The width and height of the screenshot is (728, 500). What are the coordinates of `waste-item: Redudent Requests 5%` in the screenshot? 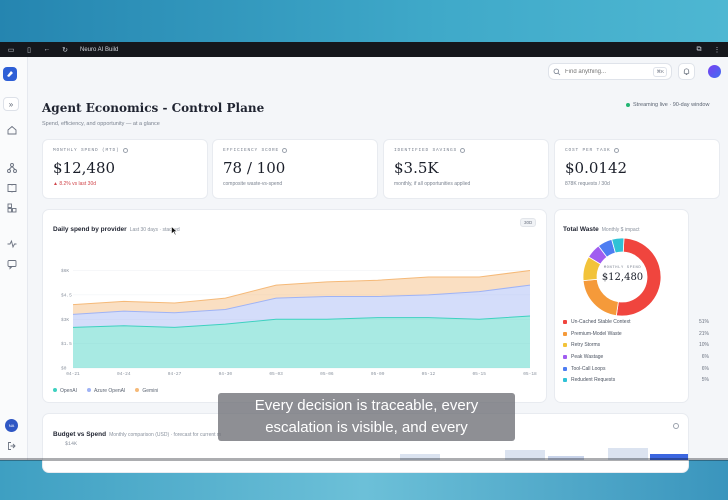 It's located at (636, 380).